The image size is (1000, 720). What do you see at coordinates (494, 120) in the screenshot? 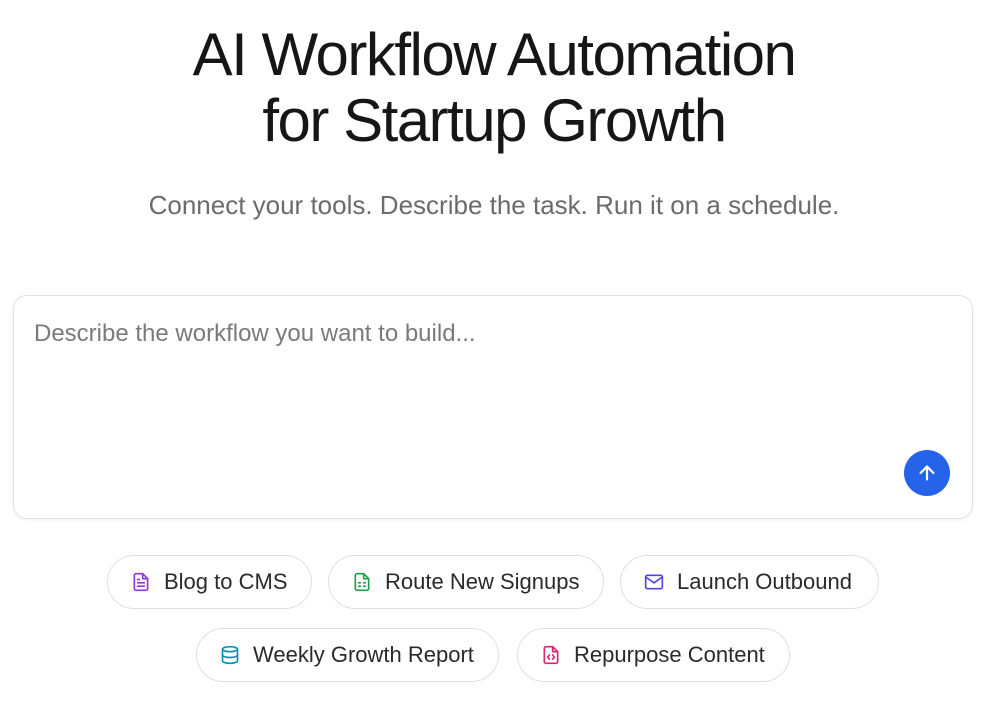
I see `page-title-line-2: for Startup Growth` at bounding box center [494, 120].